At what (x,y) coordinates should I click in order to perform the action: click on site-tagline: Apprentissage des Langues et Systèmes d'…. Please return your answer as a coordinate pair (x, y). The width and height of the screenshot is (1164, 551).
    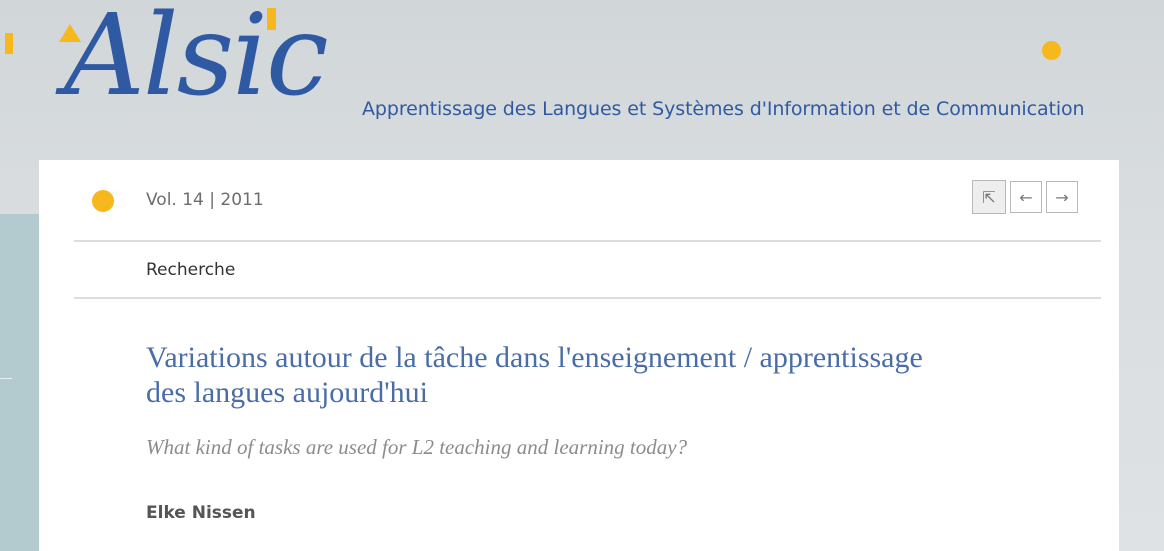
    Looking at the image, I should click on (723, 109).